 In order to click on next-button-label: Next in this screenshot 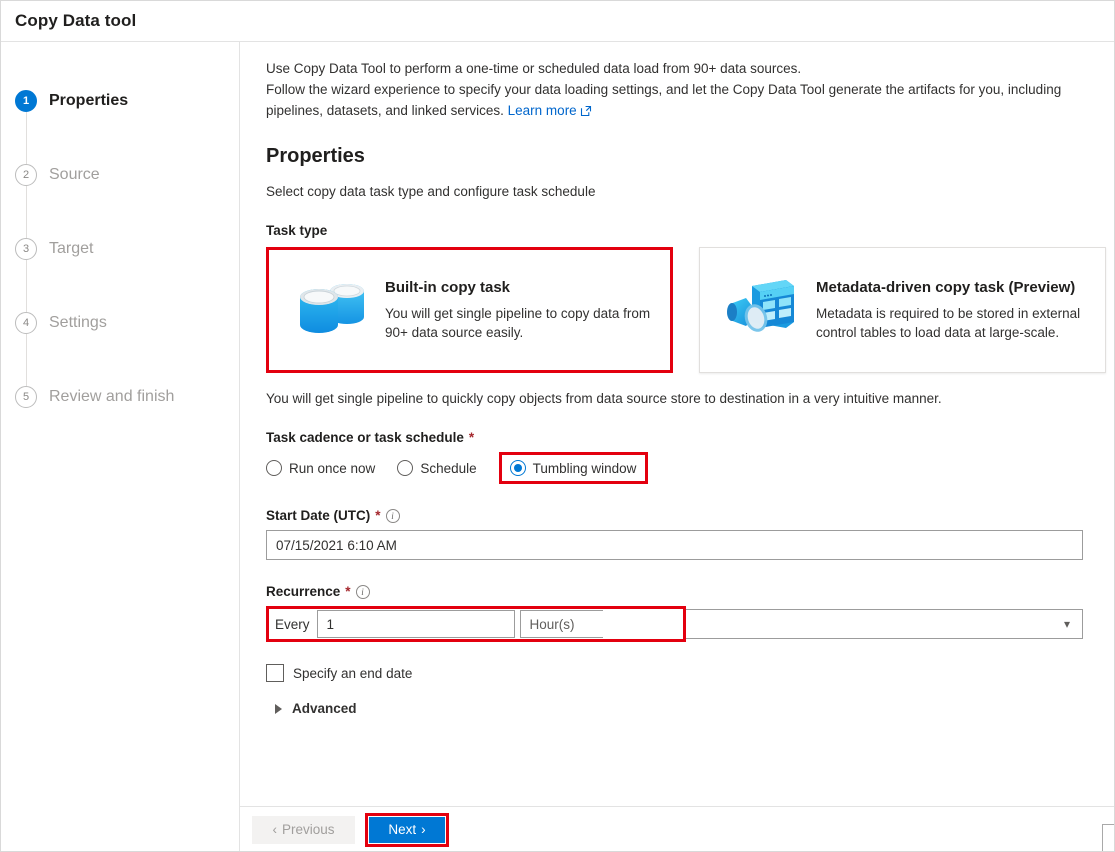, I will do `click(402, 829)`.